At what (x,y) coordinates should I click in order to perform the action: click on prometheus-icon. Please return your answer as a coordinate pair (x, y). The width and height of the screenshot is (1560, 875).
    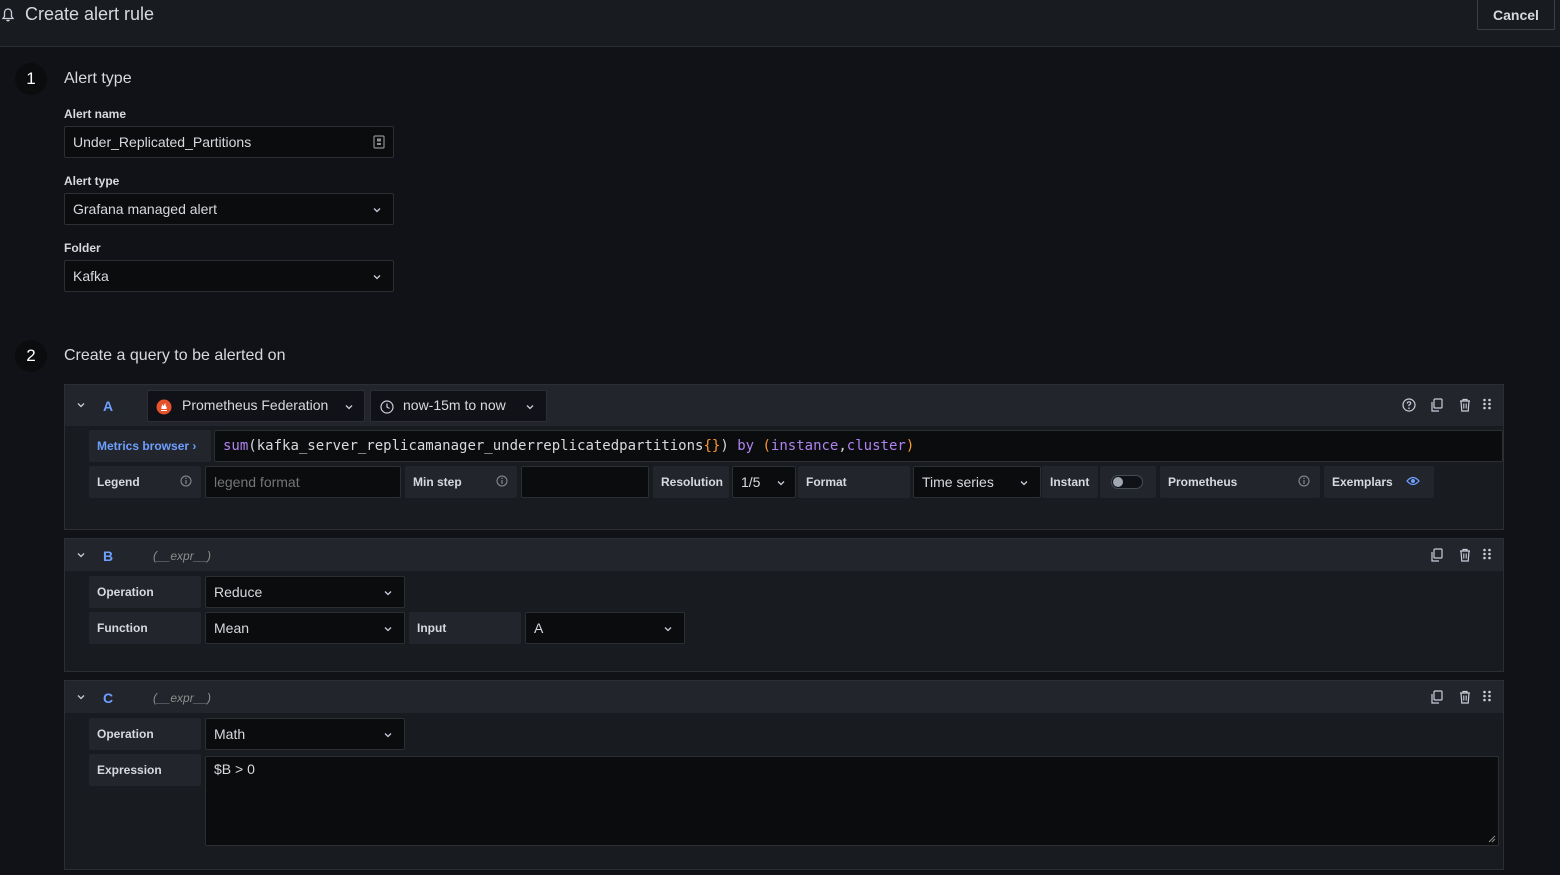
    Looking at the image, I should click on (164, 407).